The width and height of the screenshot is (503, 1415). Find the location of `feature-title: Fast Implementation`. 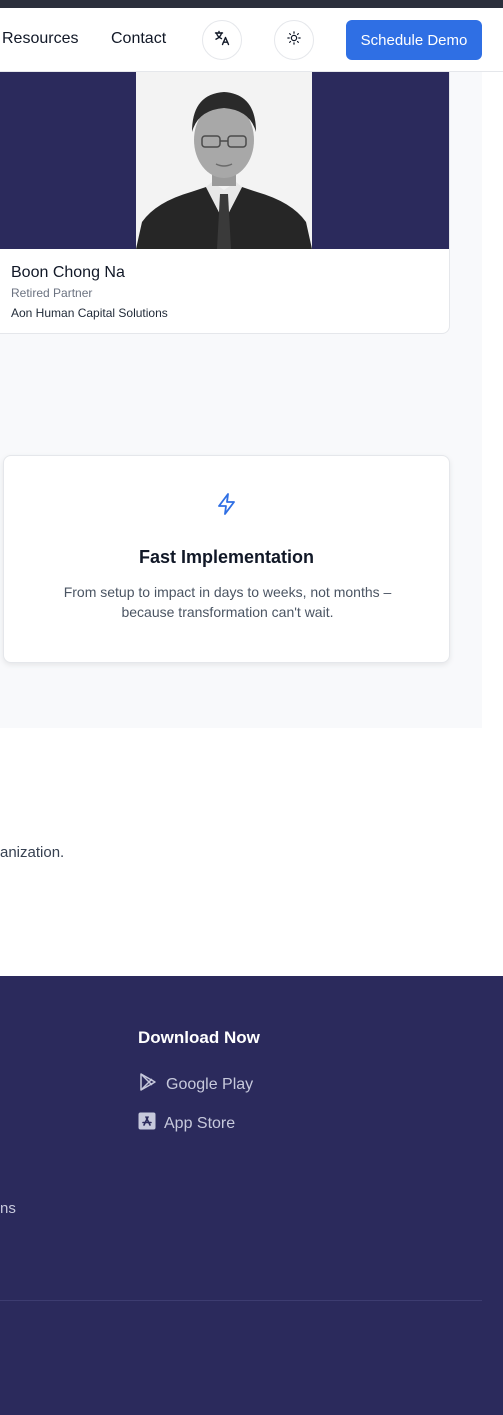

feature-title: Fast Implementation is located at coordinates (226, 557).